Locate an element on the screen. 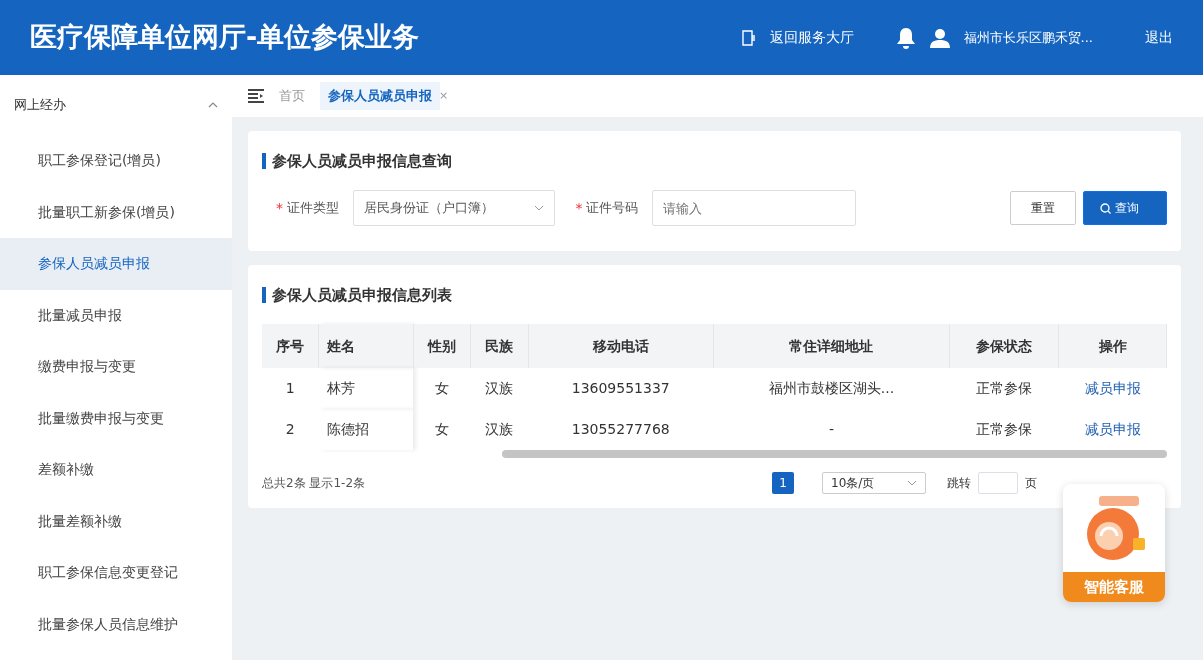  breadcrumb-tab: 参保人员减员申报 is located at coordinates (380, 96).